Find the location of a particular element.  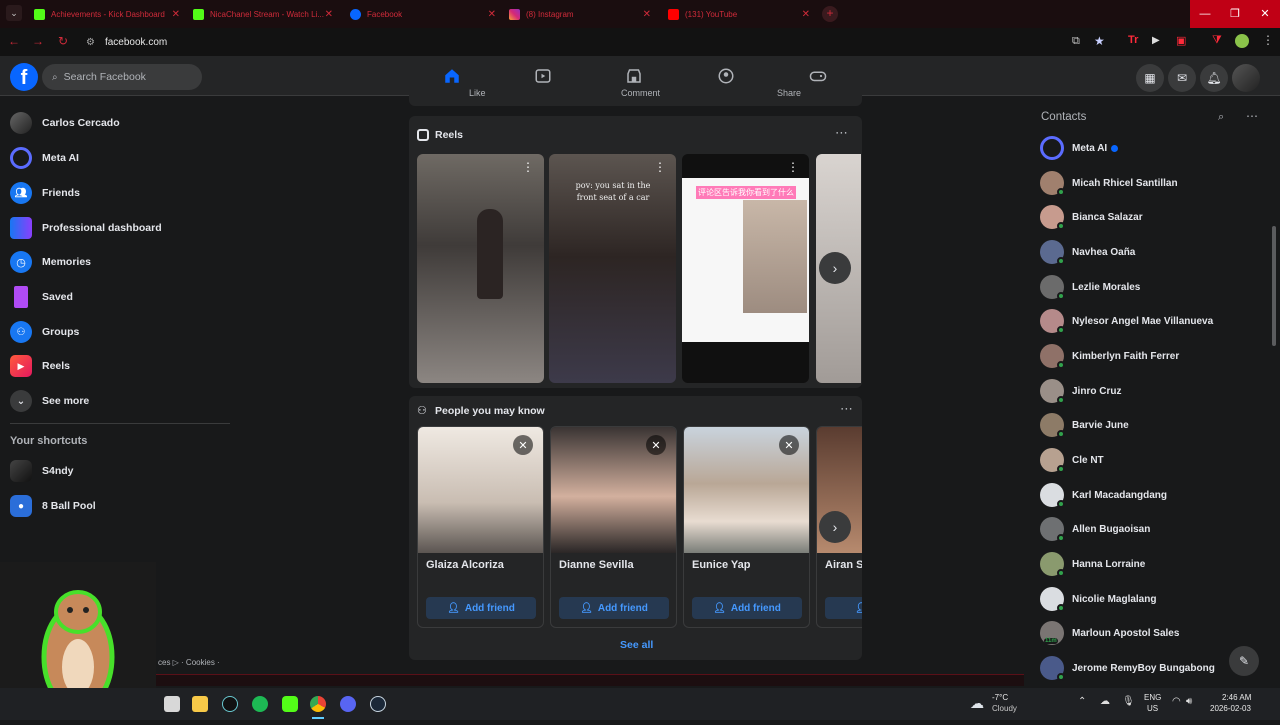

forward-icon: → is located at coordinates (38, 41).